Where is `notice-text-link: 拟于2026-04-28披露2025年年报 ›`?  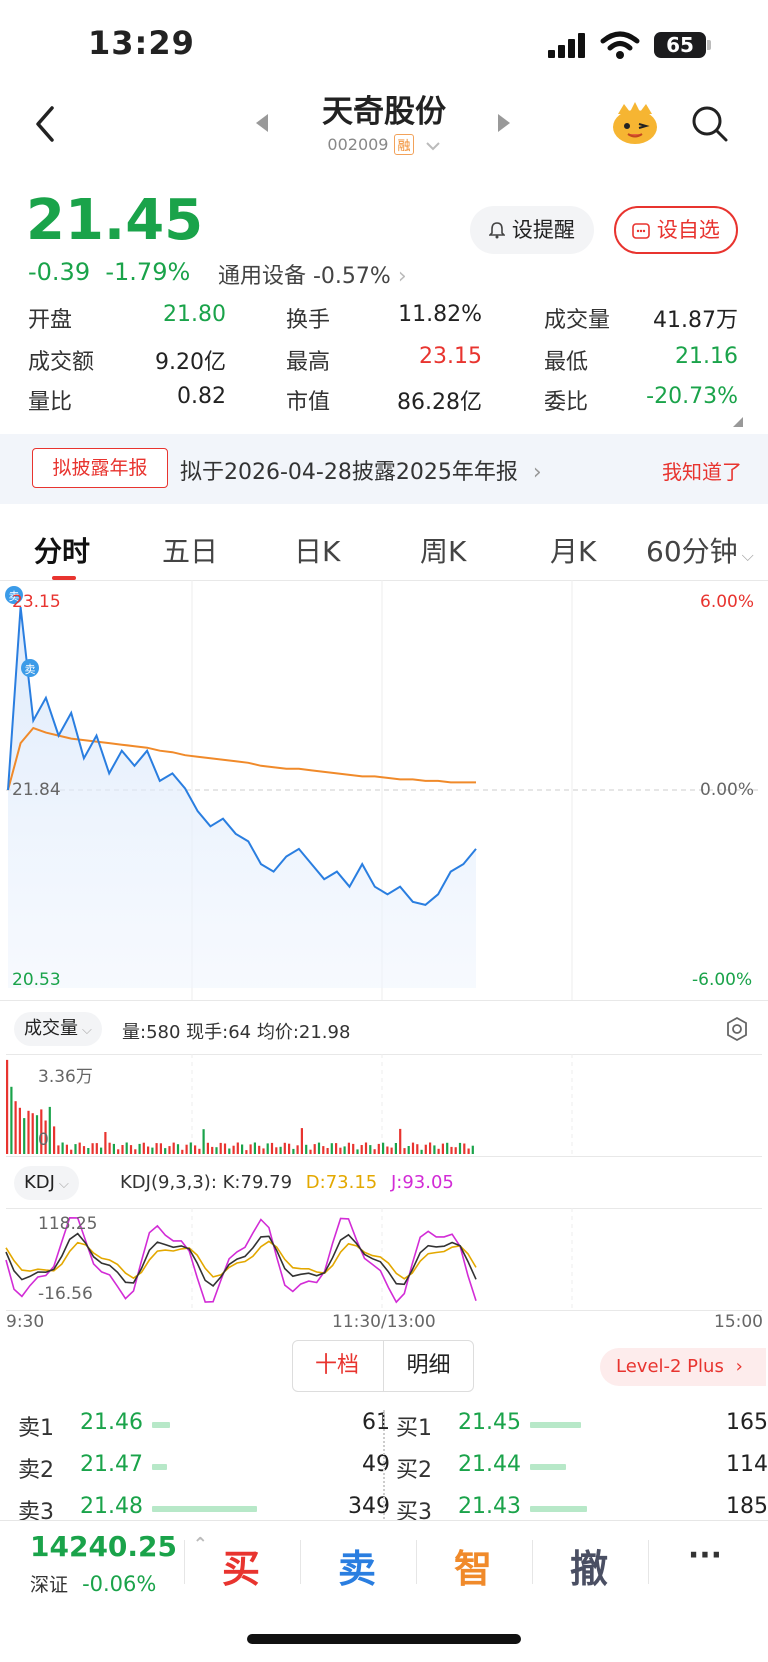
notice-text-link: 拟于2026-04-28披露2025年年报 › is located at coordinates (361, 470).